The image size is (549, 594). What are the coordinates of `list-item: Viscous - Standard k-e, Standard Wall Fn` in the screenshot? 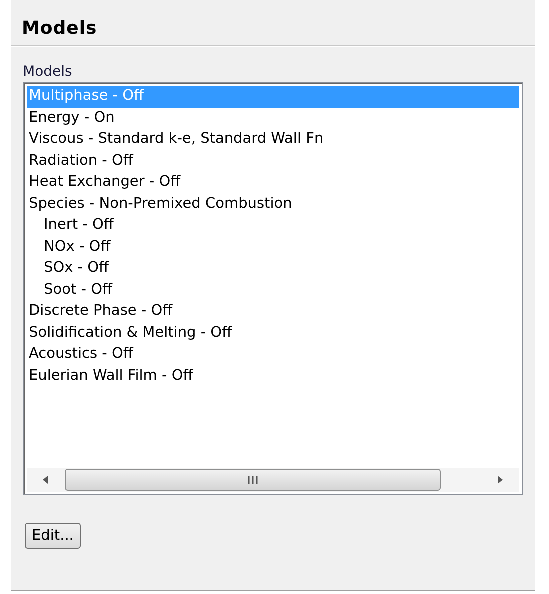 It's located at (273, 139).